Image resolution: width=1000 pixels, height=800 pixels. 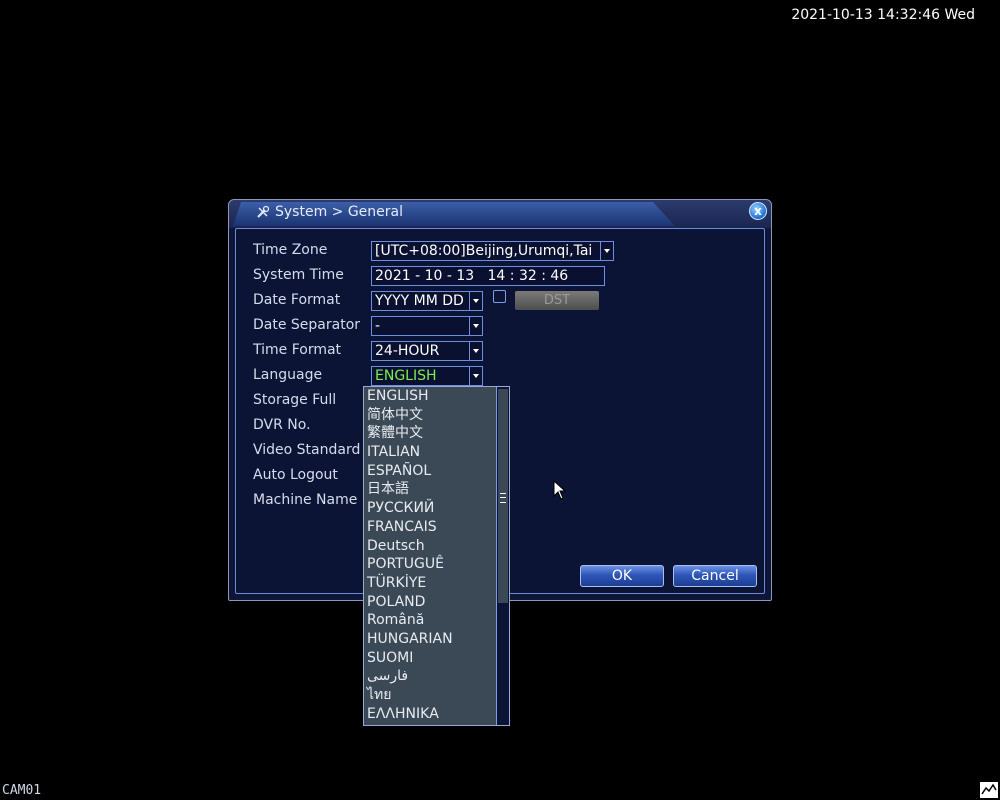 I want to click on date-format-select: YYYY MM DD, so click(x=427, y=301).